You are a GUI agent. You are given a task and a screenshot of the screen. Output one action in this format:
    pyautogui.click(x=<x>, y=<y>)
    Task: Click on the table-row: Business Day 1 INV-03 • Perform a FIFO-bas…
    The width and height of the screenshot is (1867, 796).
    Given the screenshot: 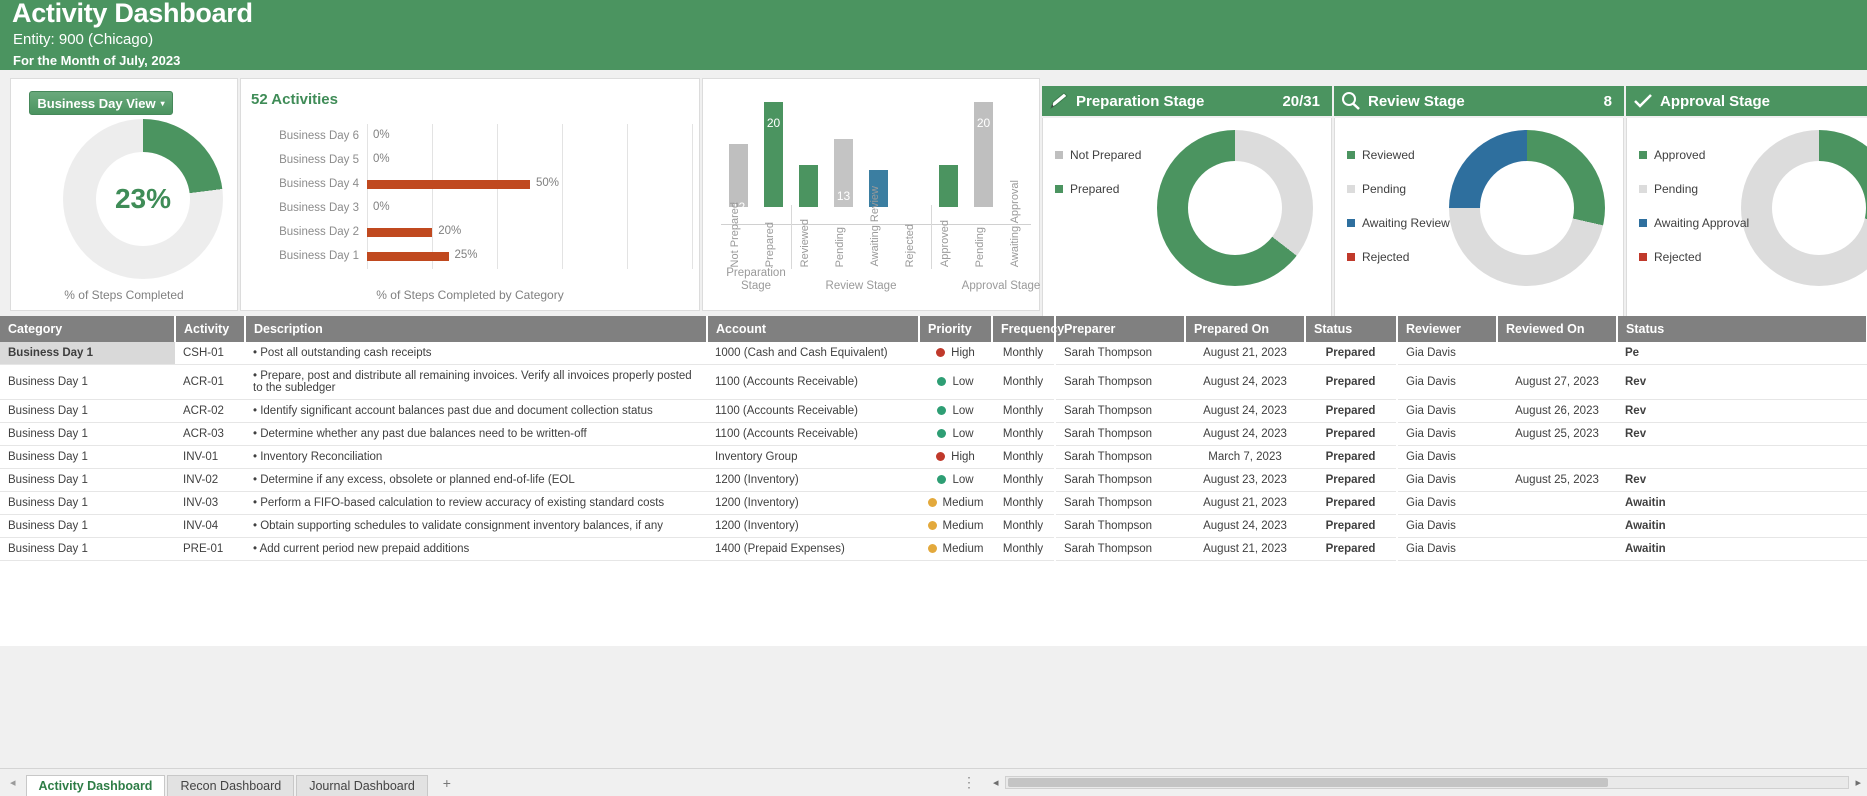 What is the action you would take?
    pyautogui.click(x=933, y=503)
    